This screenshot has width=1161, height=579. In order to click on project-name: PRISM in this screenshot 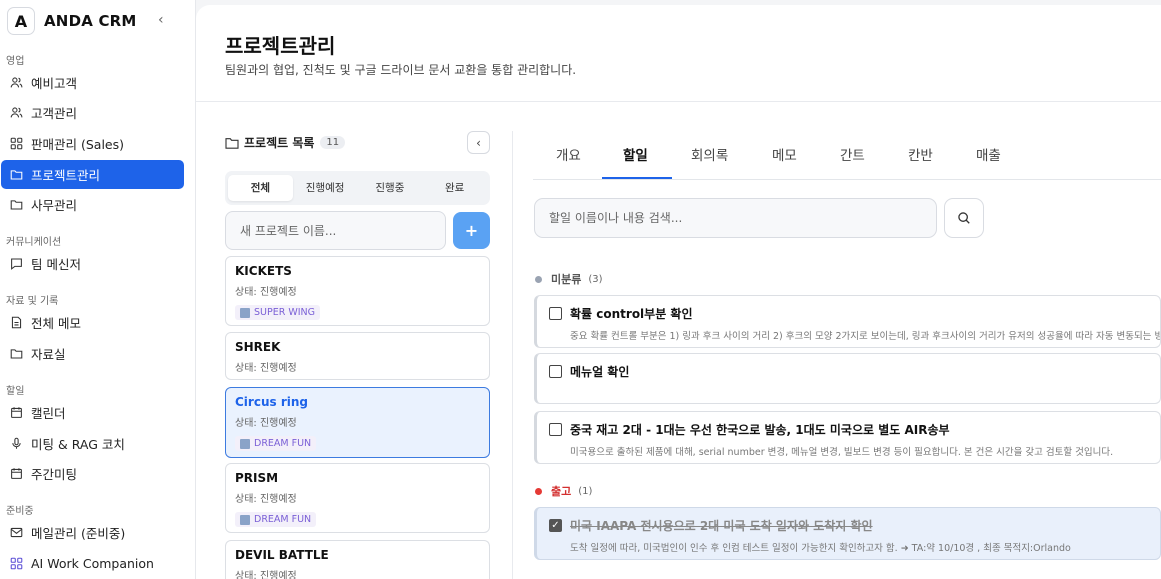, I will do `click(257, 478)`.